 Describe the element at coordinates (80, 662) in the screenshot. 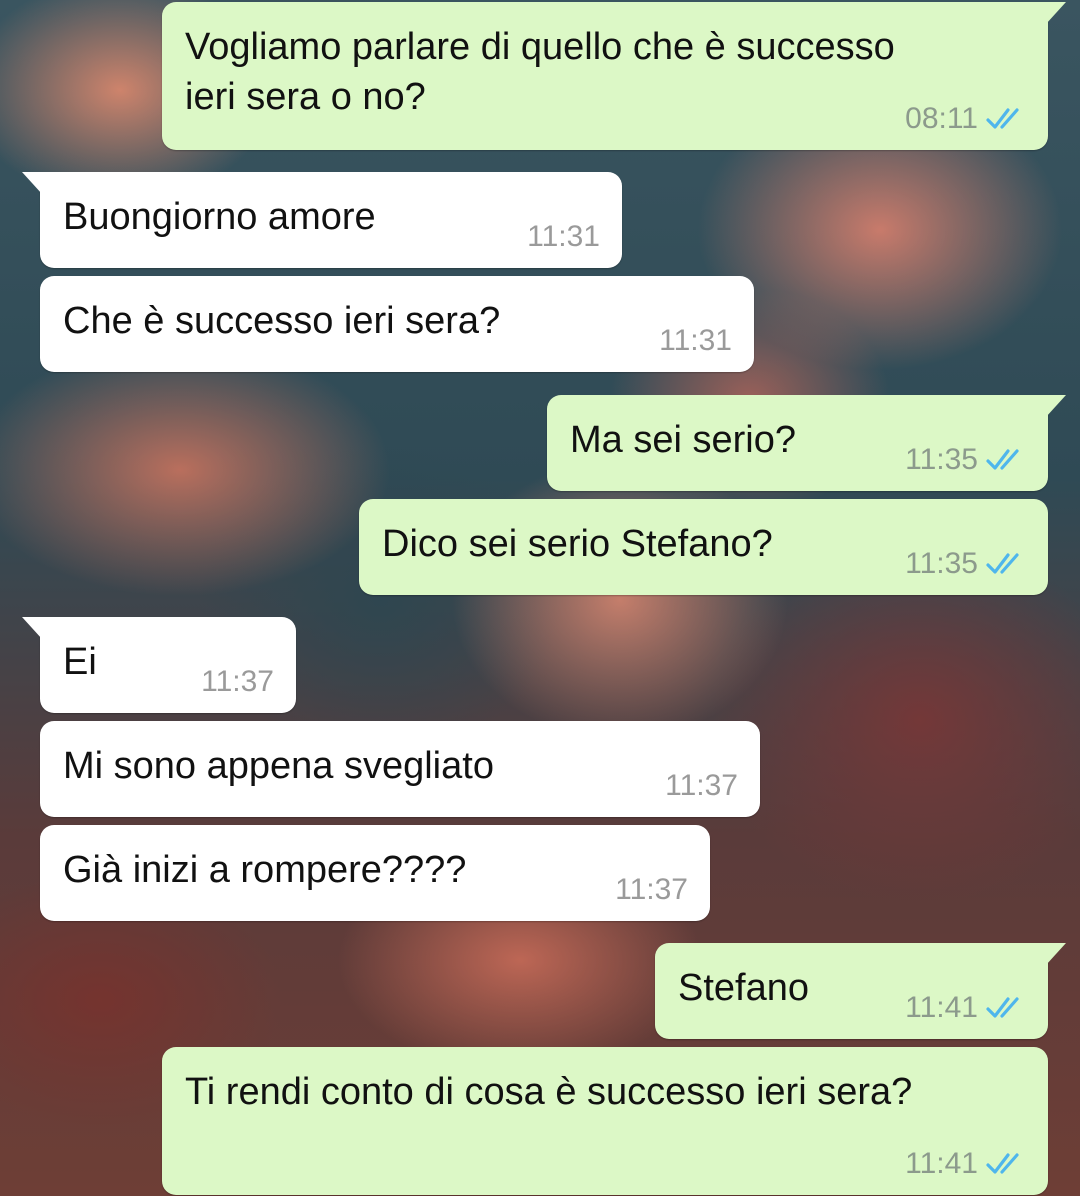

I see `message-text: Ei` at that location.